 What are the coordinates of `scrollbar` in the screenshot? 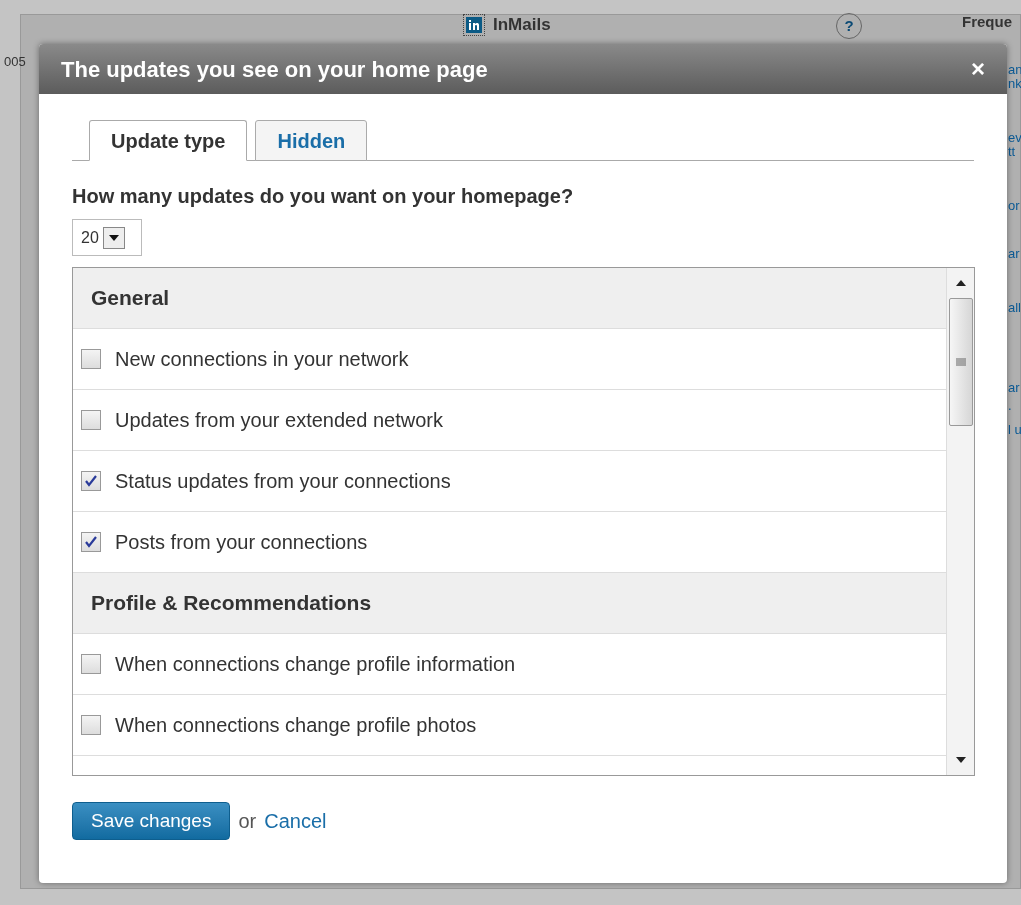 It's located at (960, 521).